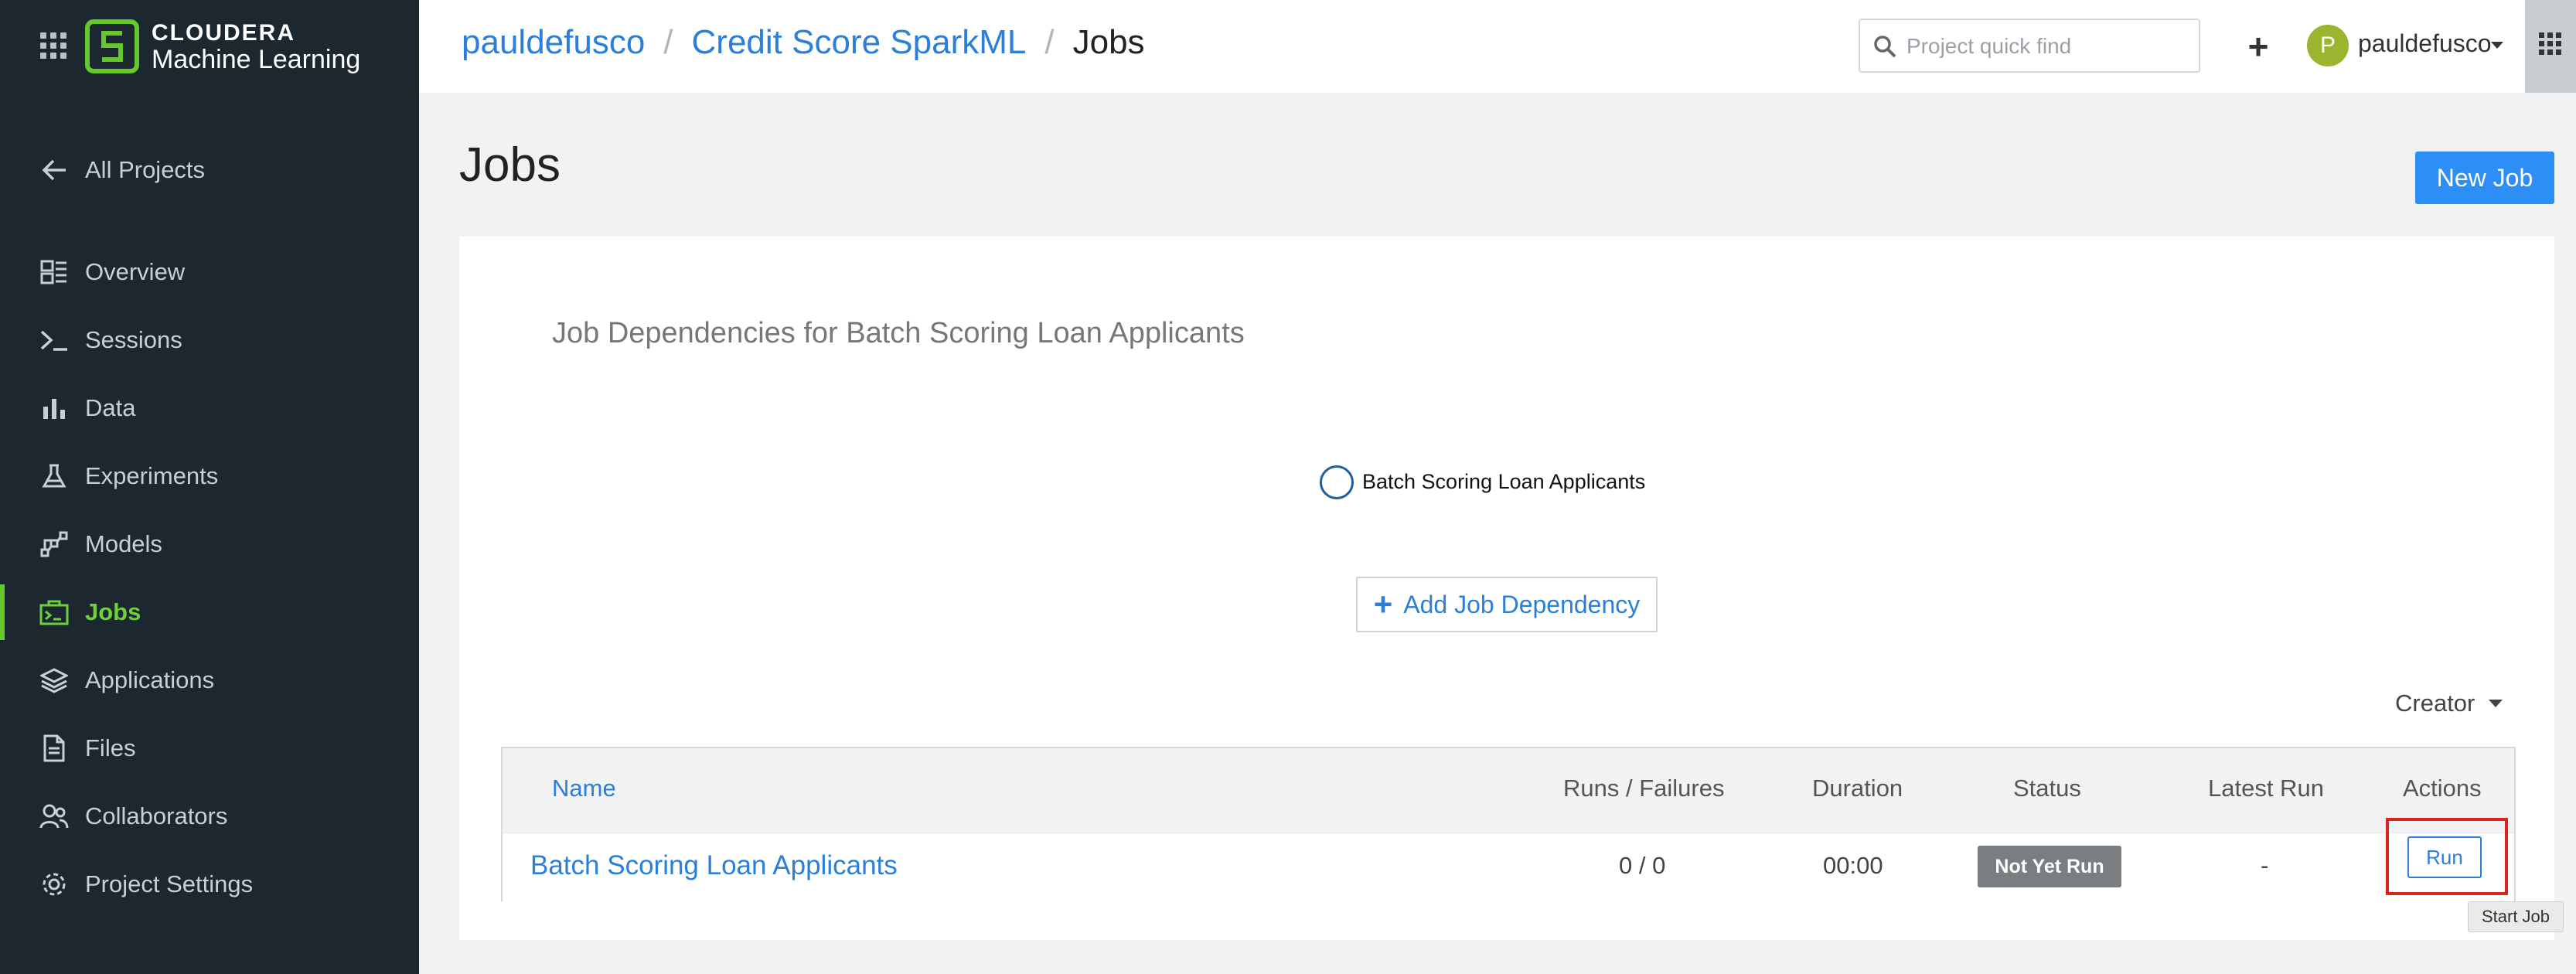 This screenshot has width=2576, height=974. I want to click on sidebar-item-experiments: Experiments, so click(210, 476).